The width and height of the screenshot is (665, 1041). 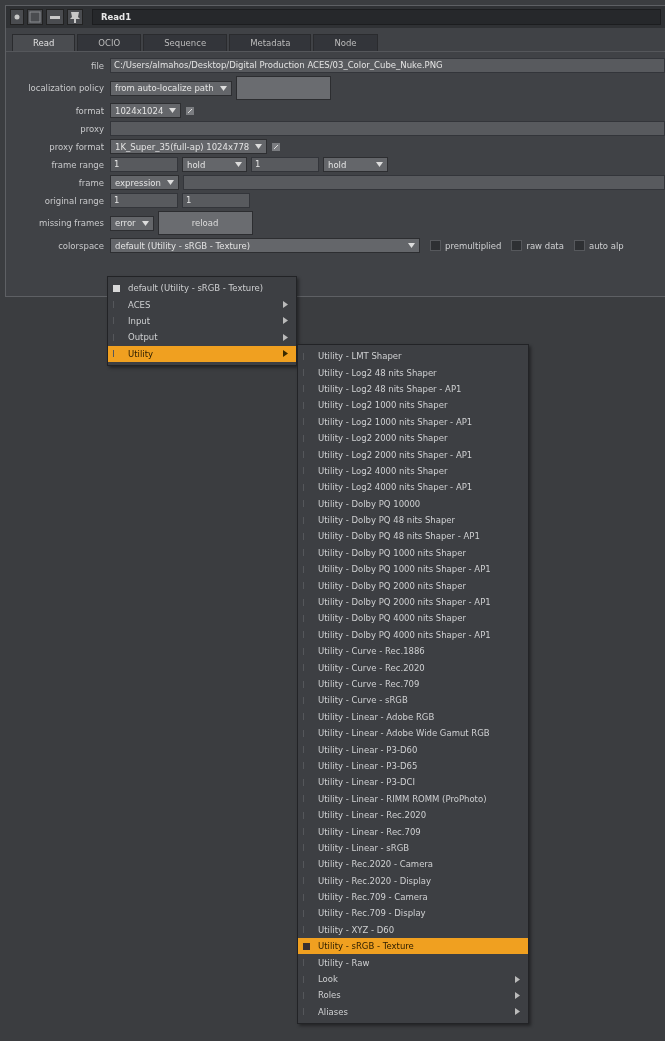 I want to click on pin-icon, so click(x=75, y=17).